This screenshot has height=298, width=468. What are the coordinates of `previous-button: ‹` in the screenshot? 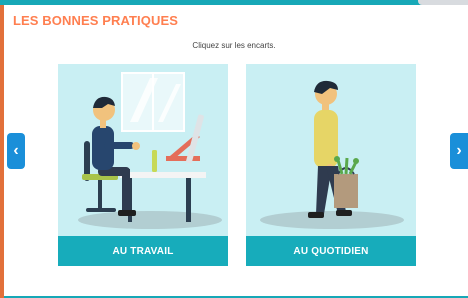 It's located at (16, 151).